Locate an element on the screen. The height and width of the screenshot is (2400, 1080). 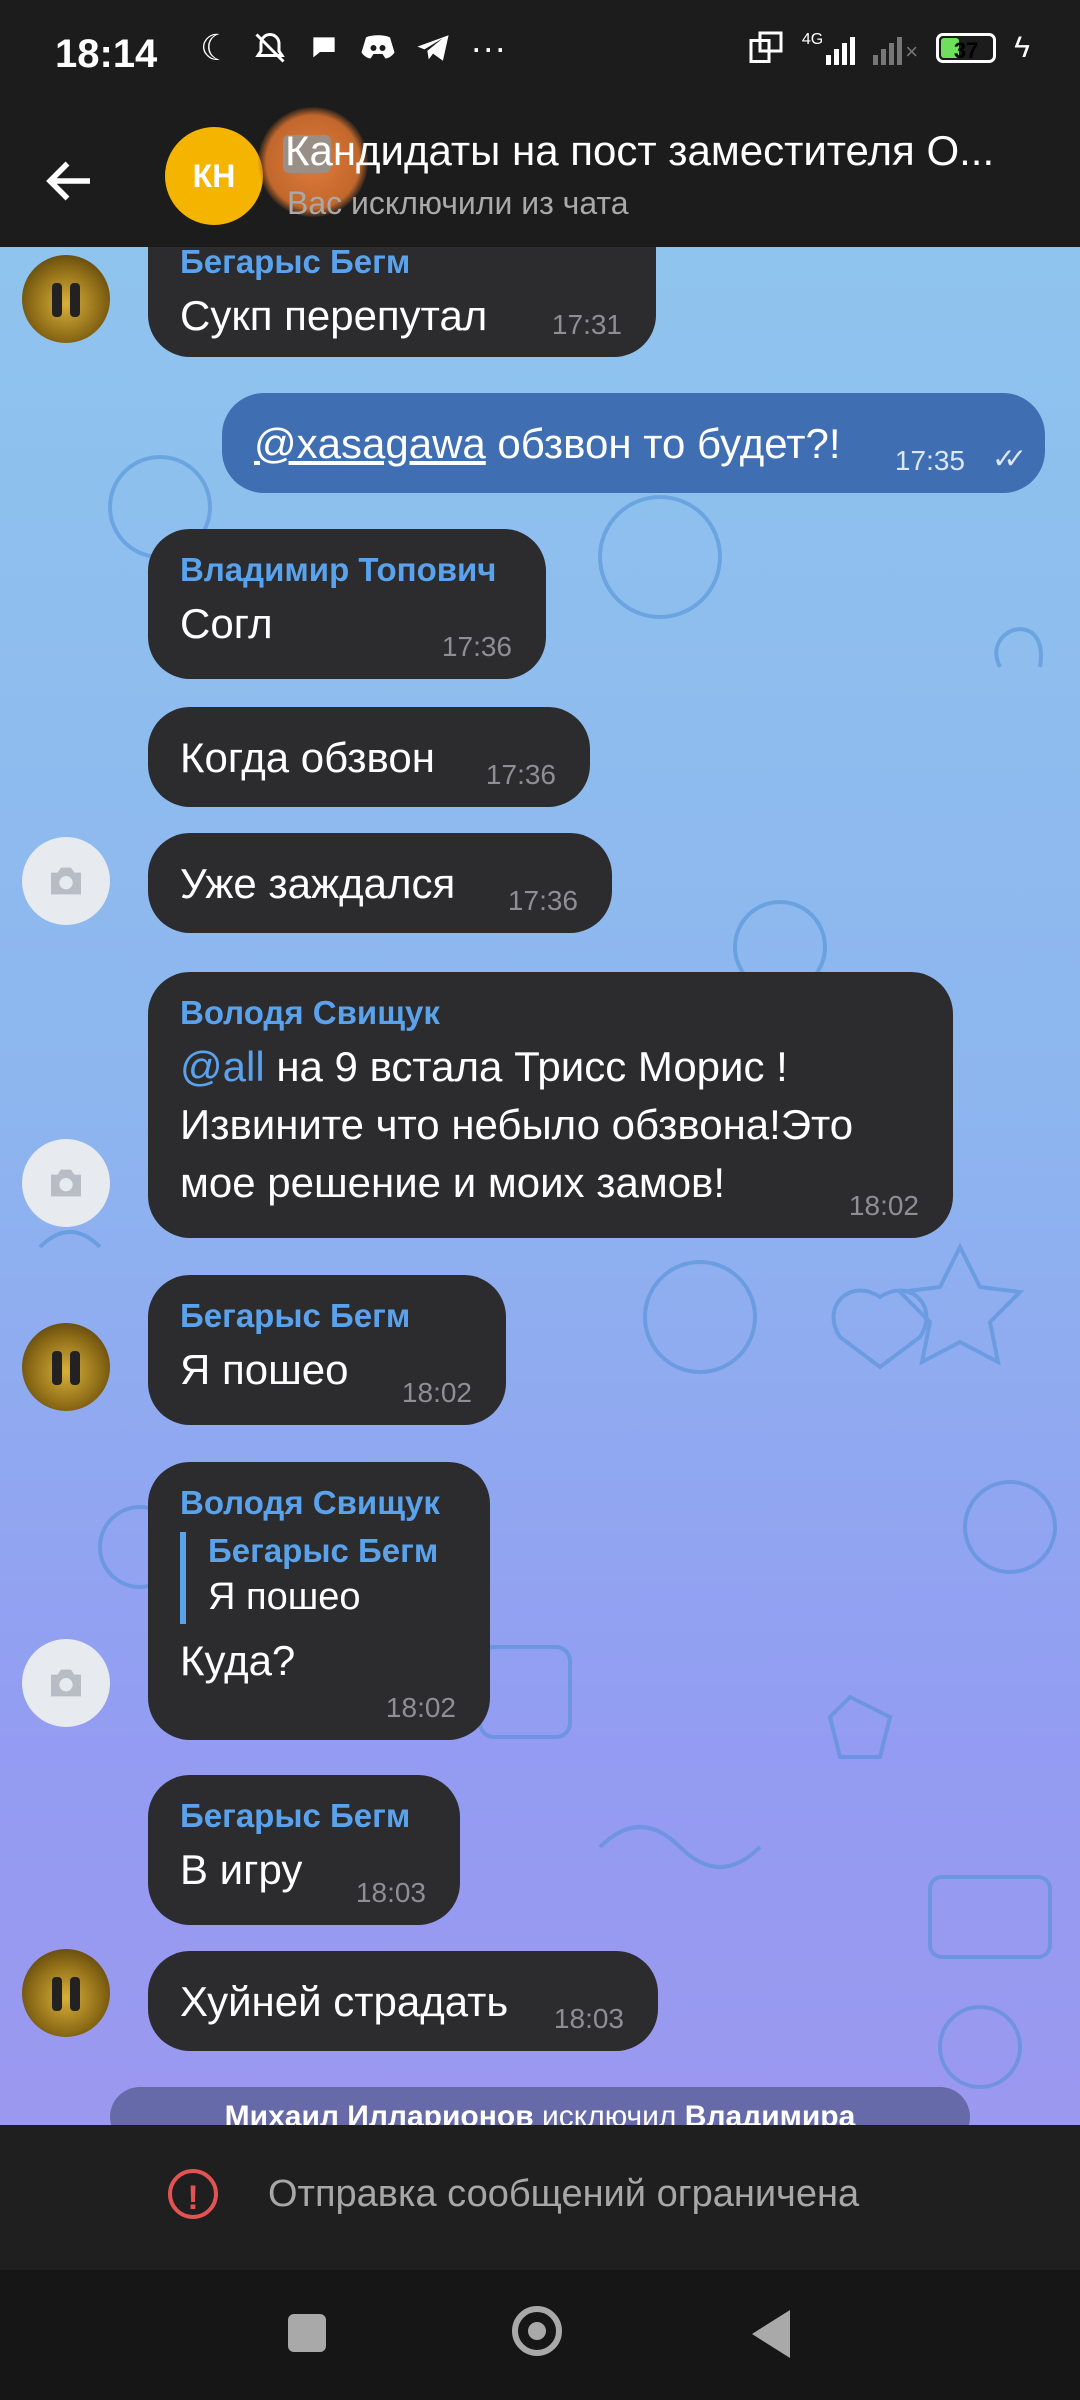
restricted-bar: ! Отправка сообщений ограничена is located at coordinates (540, 2197).